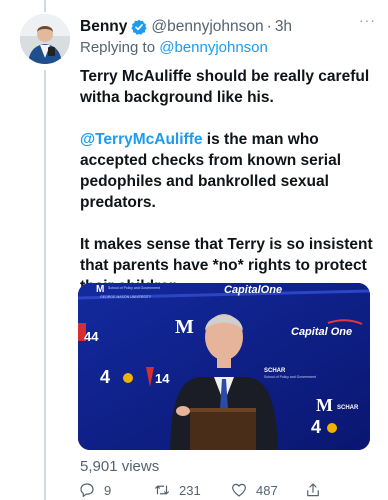  Describe the element at coordinates (254, 490) in the screenshot. I see `like-button: 487` at that location.